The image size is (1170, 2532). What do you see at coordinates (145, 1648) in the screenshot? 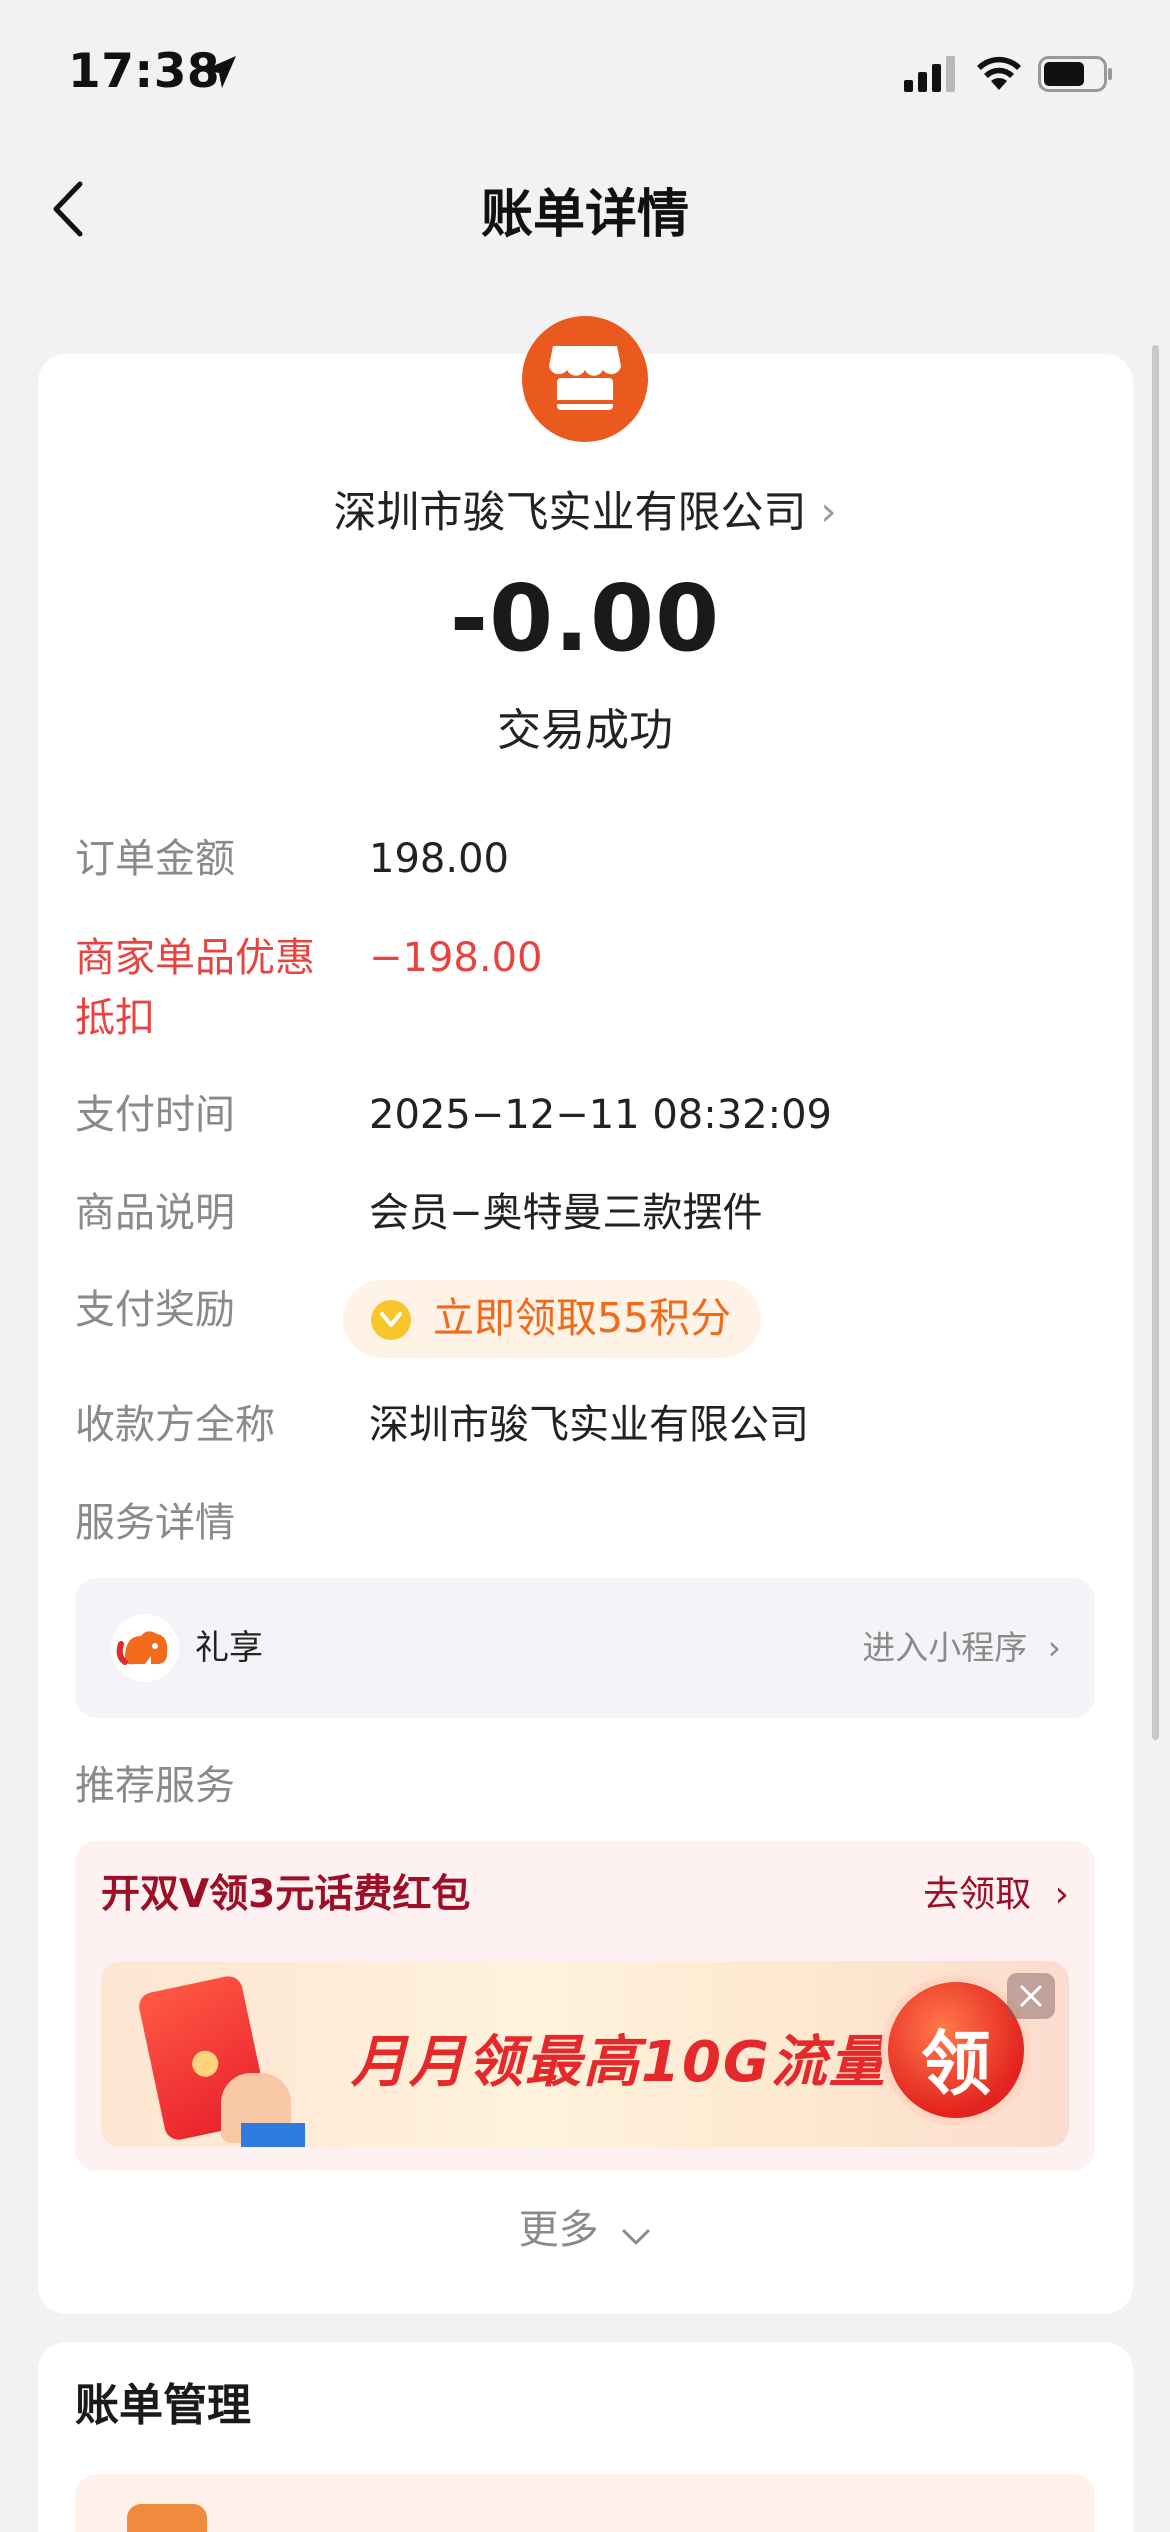
I see `lixiang-logo-icon` at bounding box center [145, 1648].